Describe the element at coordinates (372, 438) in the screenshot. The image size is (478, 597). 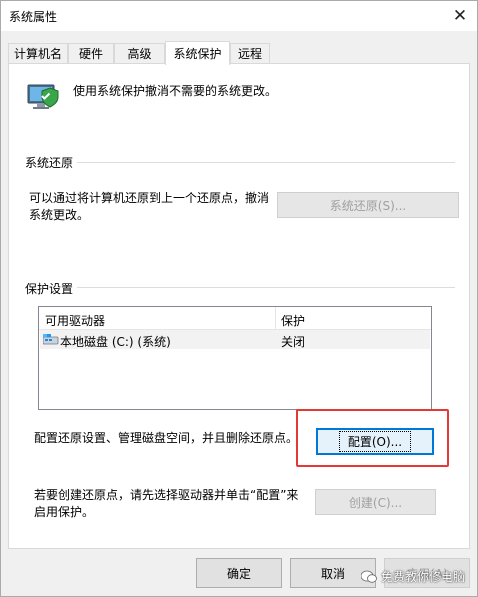
I see `highlight-annotation` at that location.